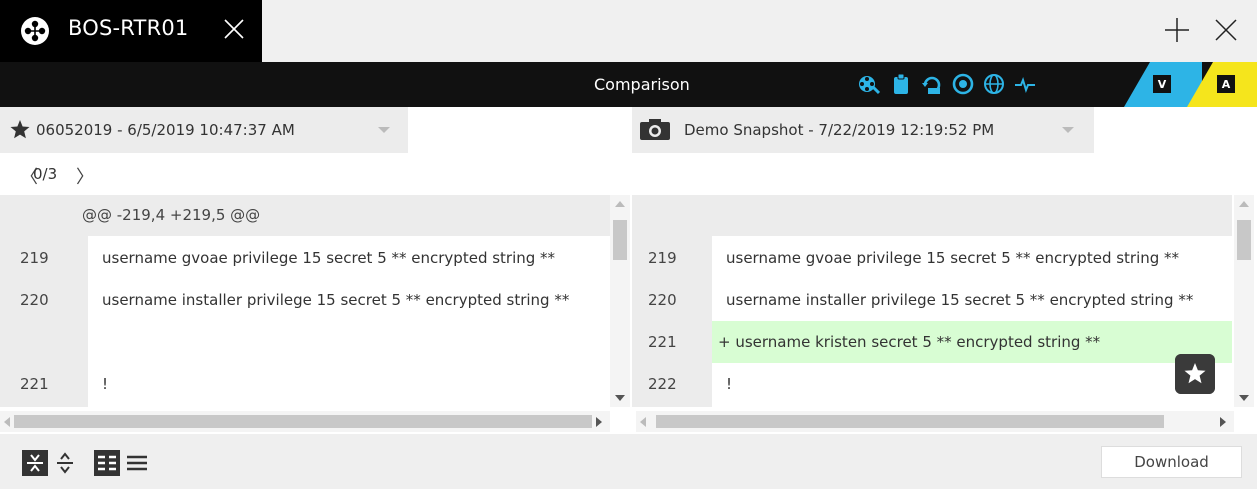 The height and width of the screenshot is (489, 1257). I want to click on favorite-star-button, so click(1195, 374).